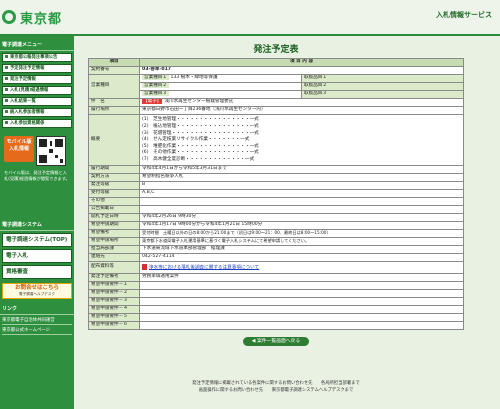 The height and width of the screenshot is (409, 500). What do you see at coordinates (114, 177) in the screenshot?
I see `row-label: 契約方法` at bounding box center [114, 177].